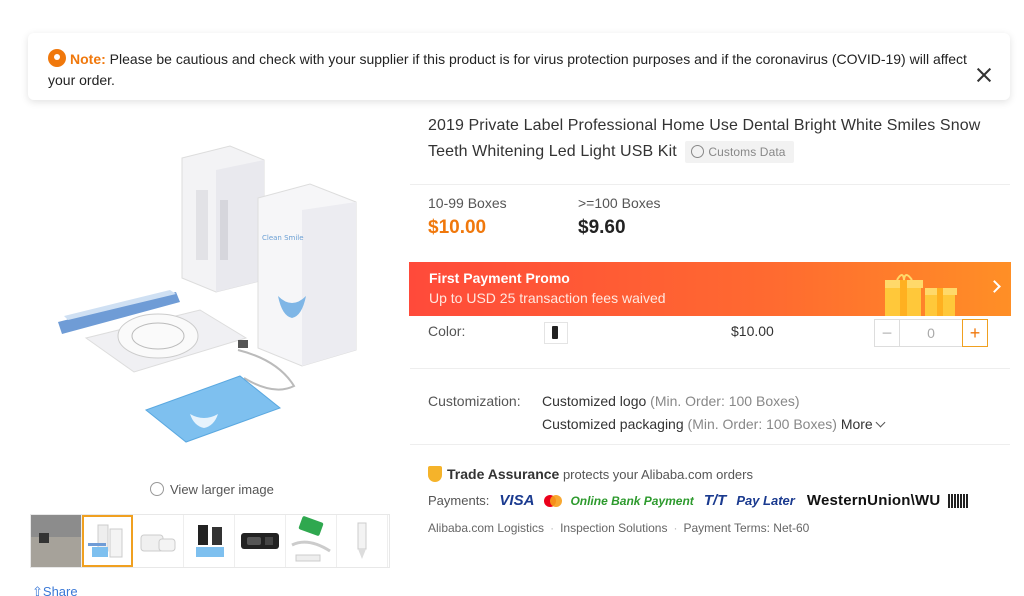  What do you see at coordinates (486, 528) in the screenshot?
I see `service-logistics: Alibaba.com Logistics` at bounding box center [486, 528].